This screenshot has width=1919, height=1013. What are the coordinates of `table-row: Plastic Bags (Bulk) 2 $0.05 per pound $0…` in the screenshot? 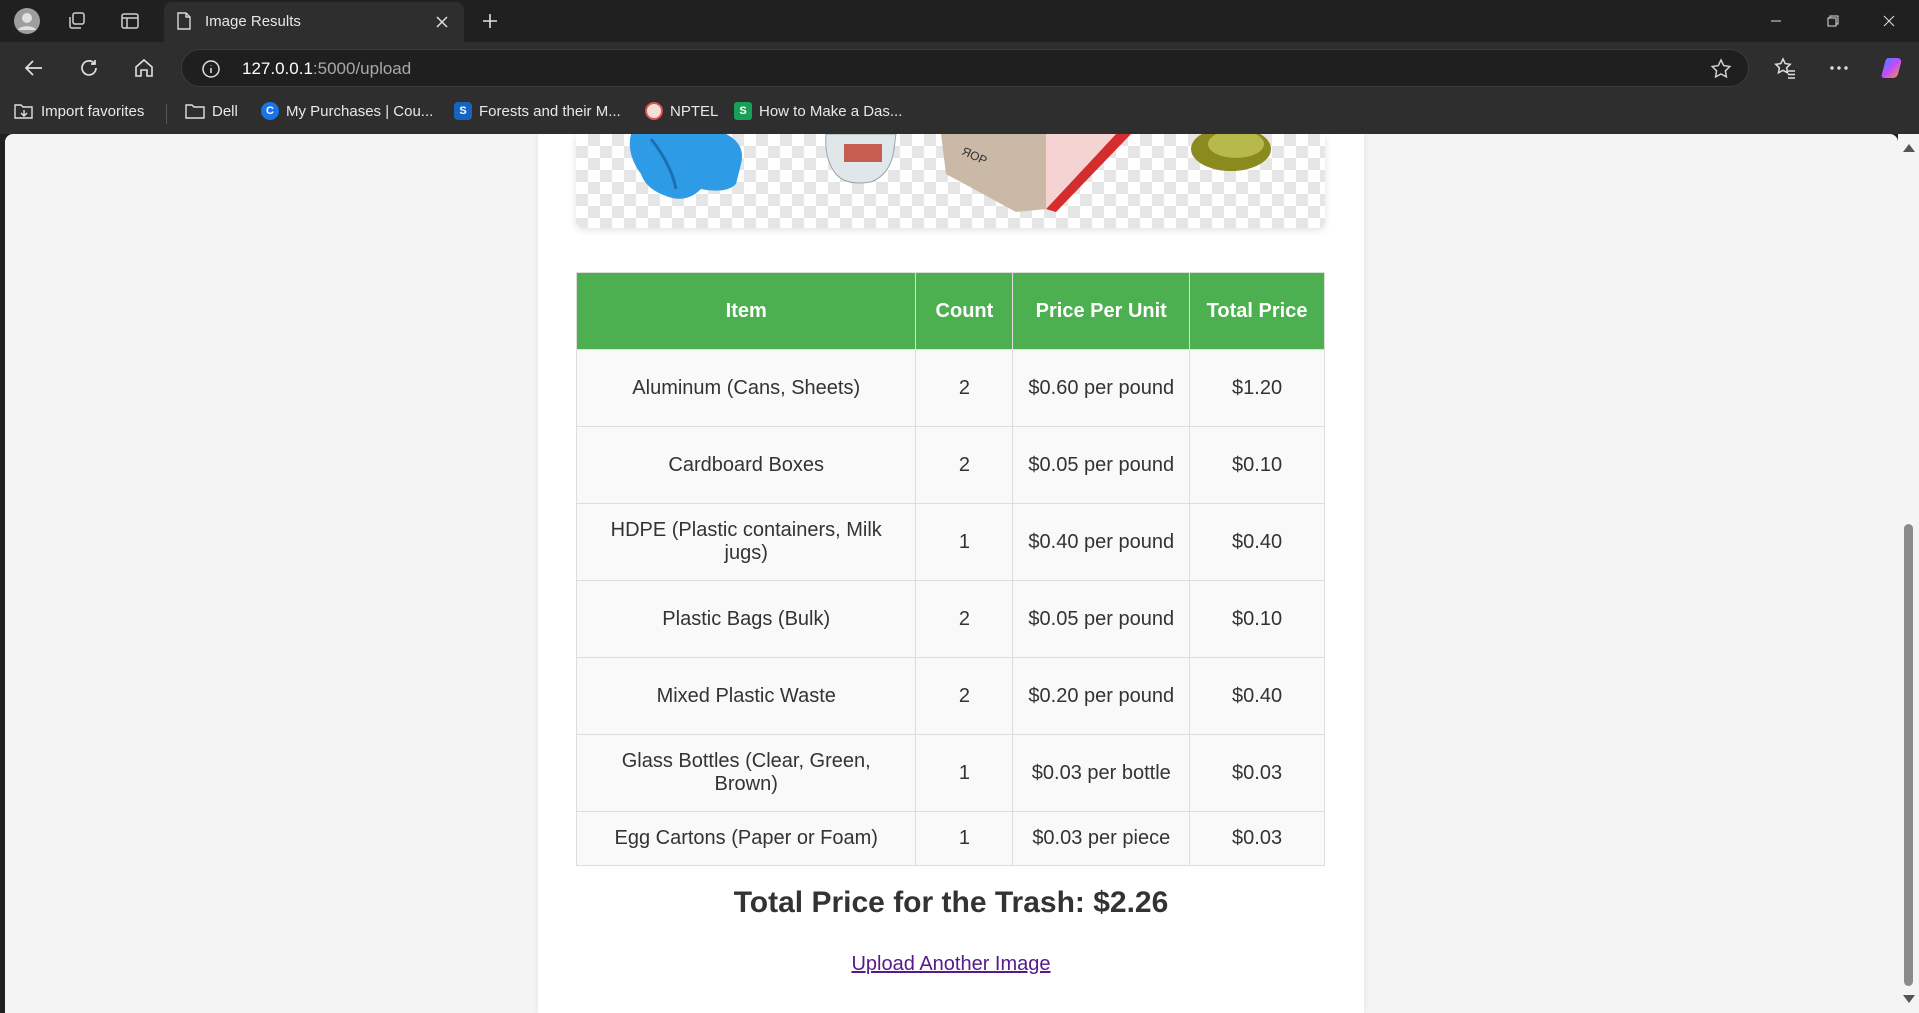 It's located at (950, 619).